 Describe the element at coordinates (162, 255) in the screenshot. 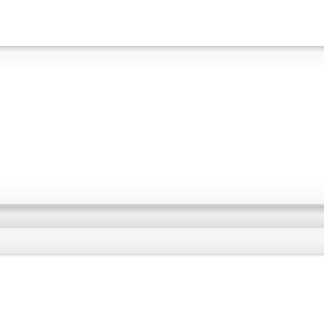

I see `louver-shadow` at that location.